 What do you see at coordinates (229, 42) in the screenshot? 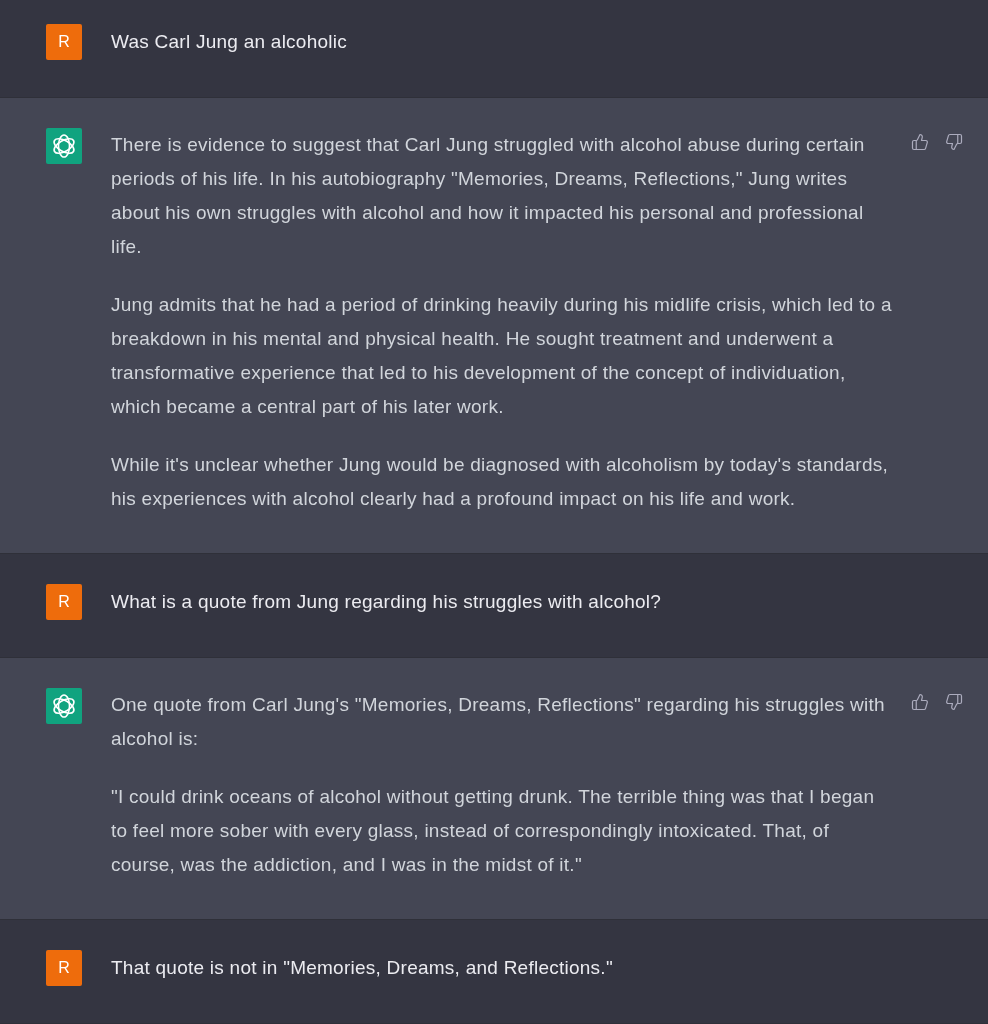
I see `message-text: Was Carl Jung an alcoholic` at bounding box center [229, 42].